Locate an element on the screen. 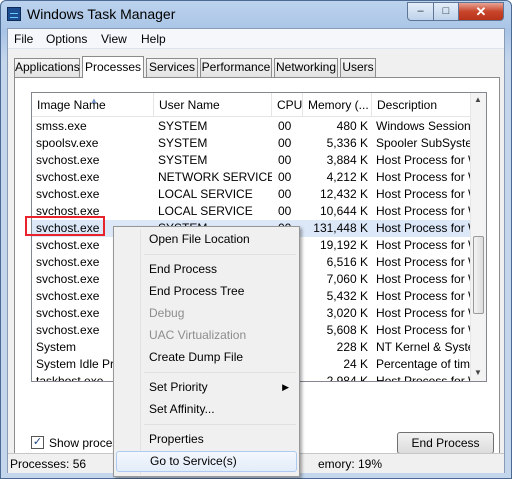  menu-create-dump-file: Create Dump File is located at coordinates (206, 357).